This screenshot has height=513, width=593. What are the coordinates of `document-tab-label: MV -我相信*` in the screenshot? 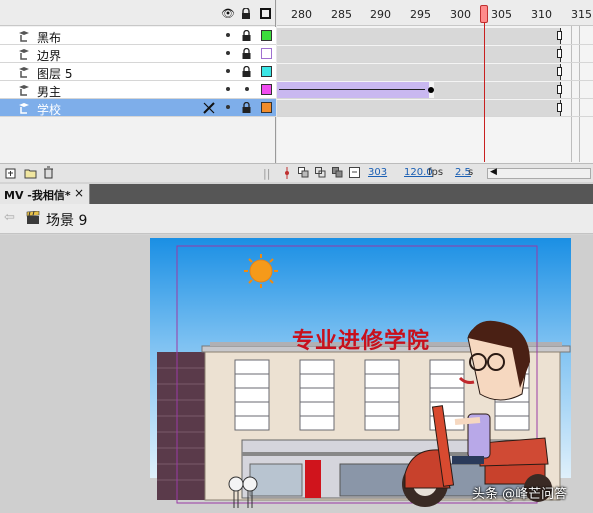 It's located at (37, 195).